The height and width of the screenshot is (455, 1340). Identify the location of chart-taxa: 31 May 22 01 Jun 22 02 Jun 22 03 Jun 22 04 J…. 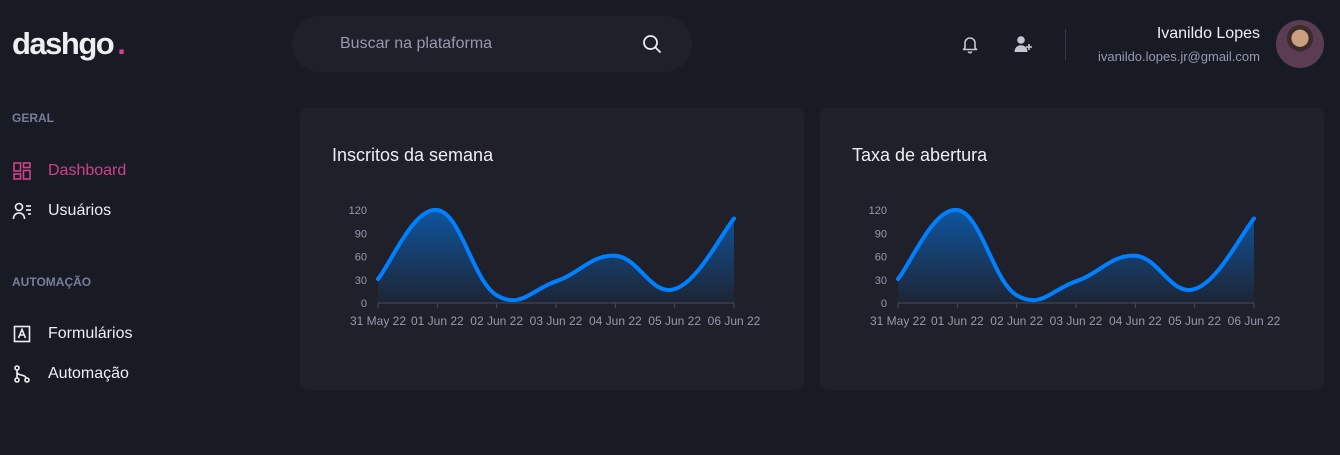
(1075, 266).